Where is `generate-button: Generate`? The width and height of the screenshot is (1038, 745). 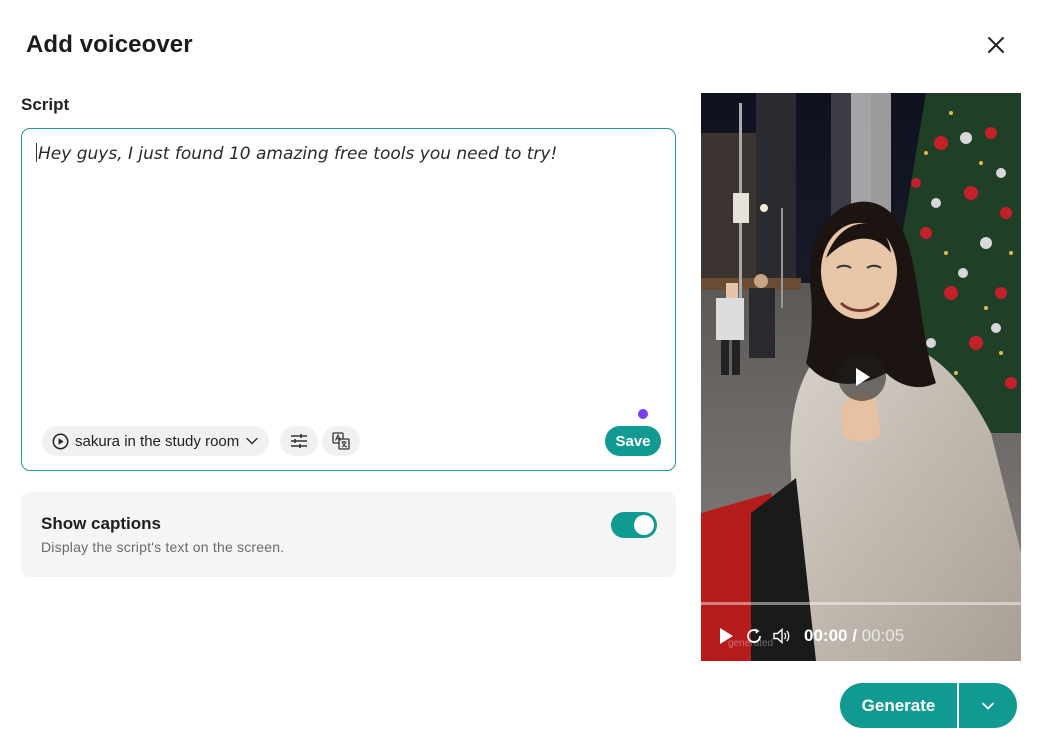 generate-button: Generate is located at coordinates (898, 705).